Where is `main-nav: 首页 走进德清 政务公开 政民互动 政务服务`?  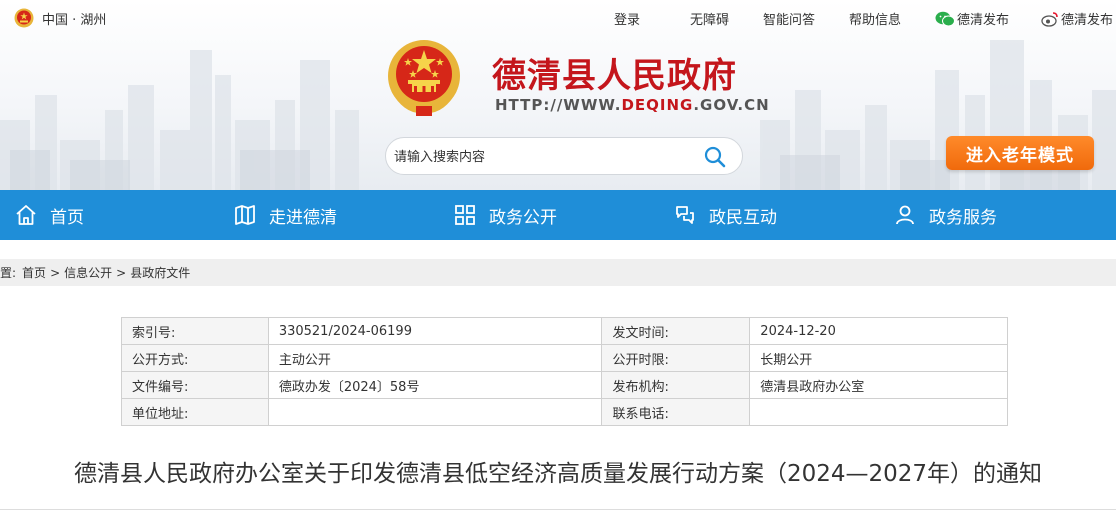 main-nav: 首页 走进德清 政务公开 政民互动 政务服务 is located at coordinates (558, 215).